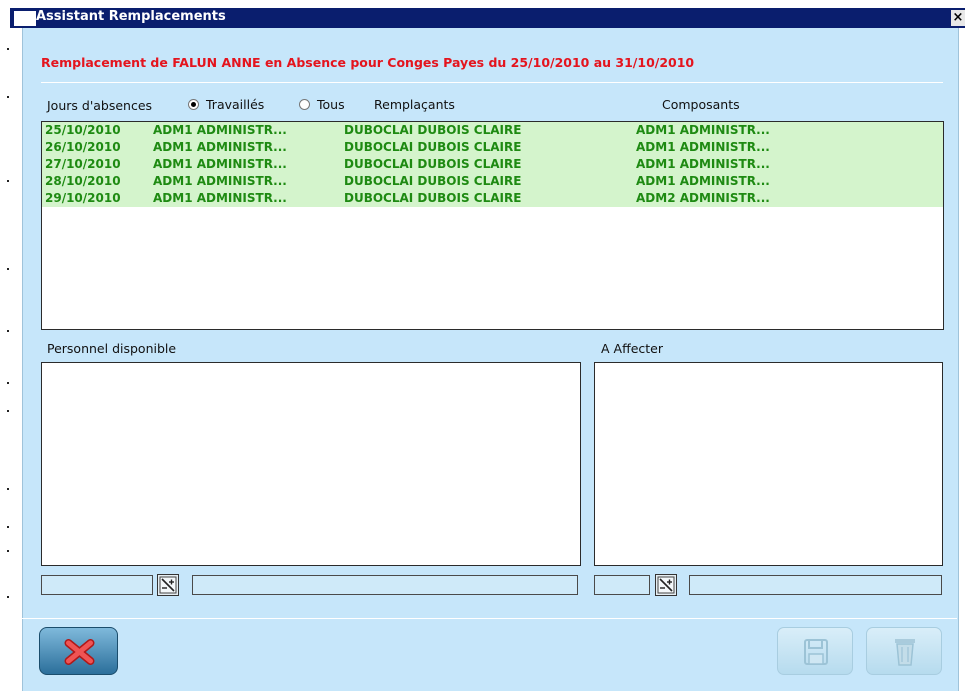  Describe the element at coordinates (83, 147) in the screenshot. I see `row-date: 26/10/2010` at that location.